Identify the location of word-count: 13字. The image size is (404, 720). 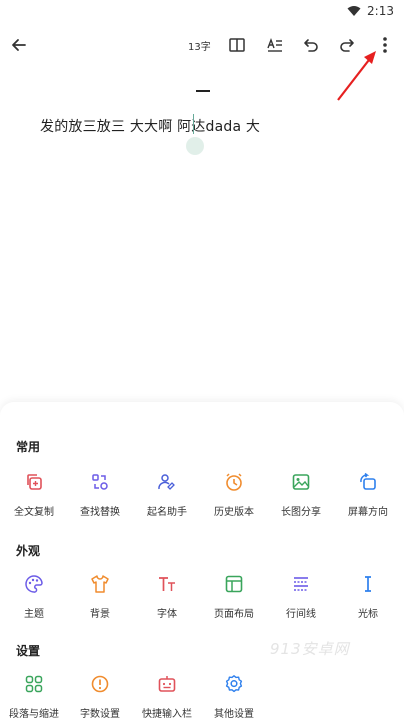
(199, 45).